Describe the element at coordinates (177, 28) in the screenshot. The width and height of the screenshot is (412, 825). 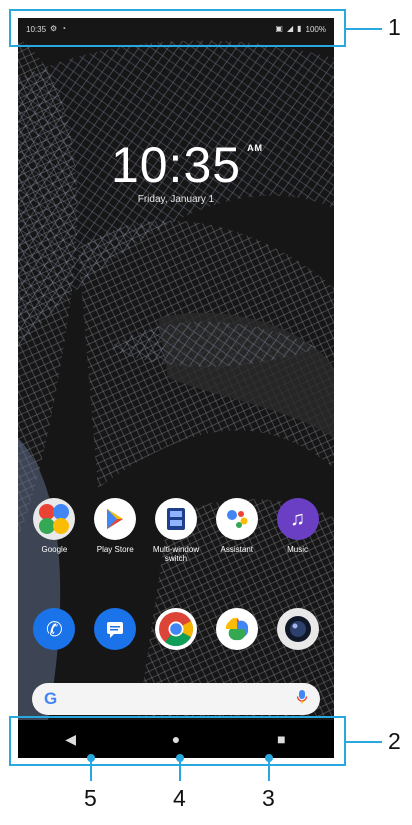
I see `status-bar-callout-frame` at that location.